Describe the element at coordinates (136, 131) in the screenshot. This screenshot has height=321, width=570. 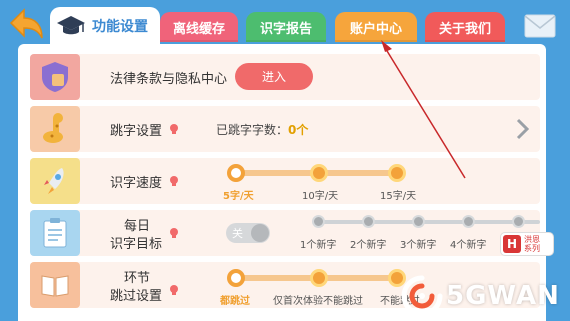
I see `row-label: 跳字设置` at that location.